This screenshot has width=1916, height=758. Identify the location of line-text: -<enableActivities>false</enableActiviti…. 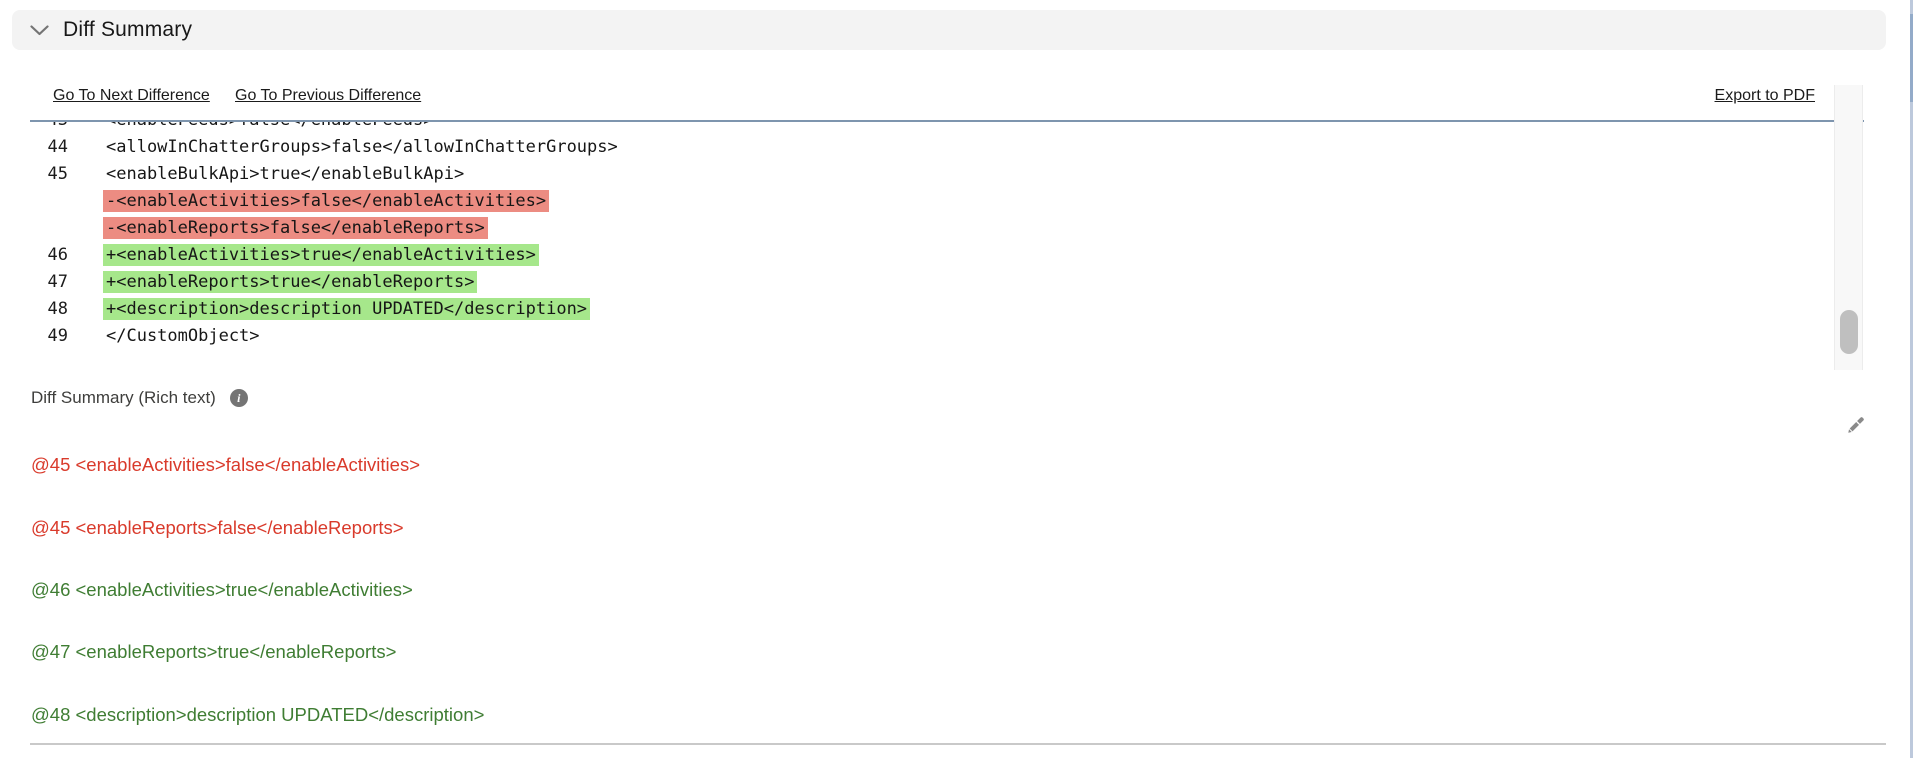
(326, 201).